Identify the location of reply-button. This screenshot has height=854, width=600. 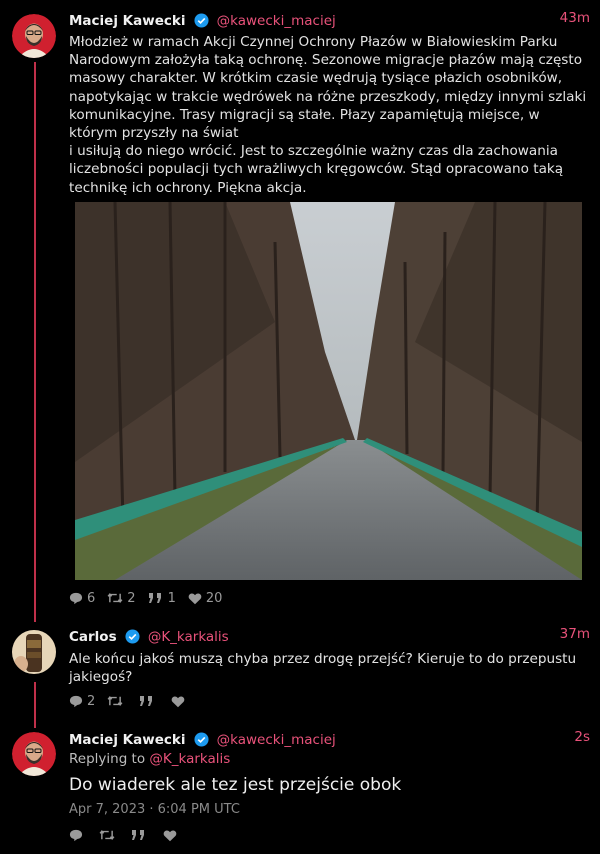
(78, 835).